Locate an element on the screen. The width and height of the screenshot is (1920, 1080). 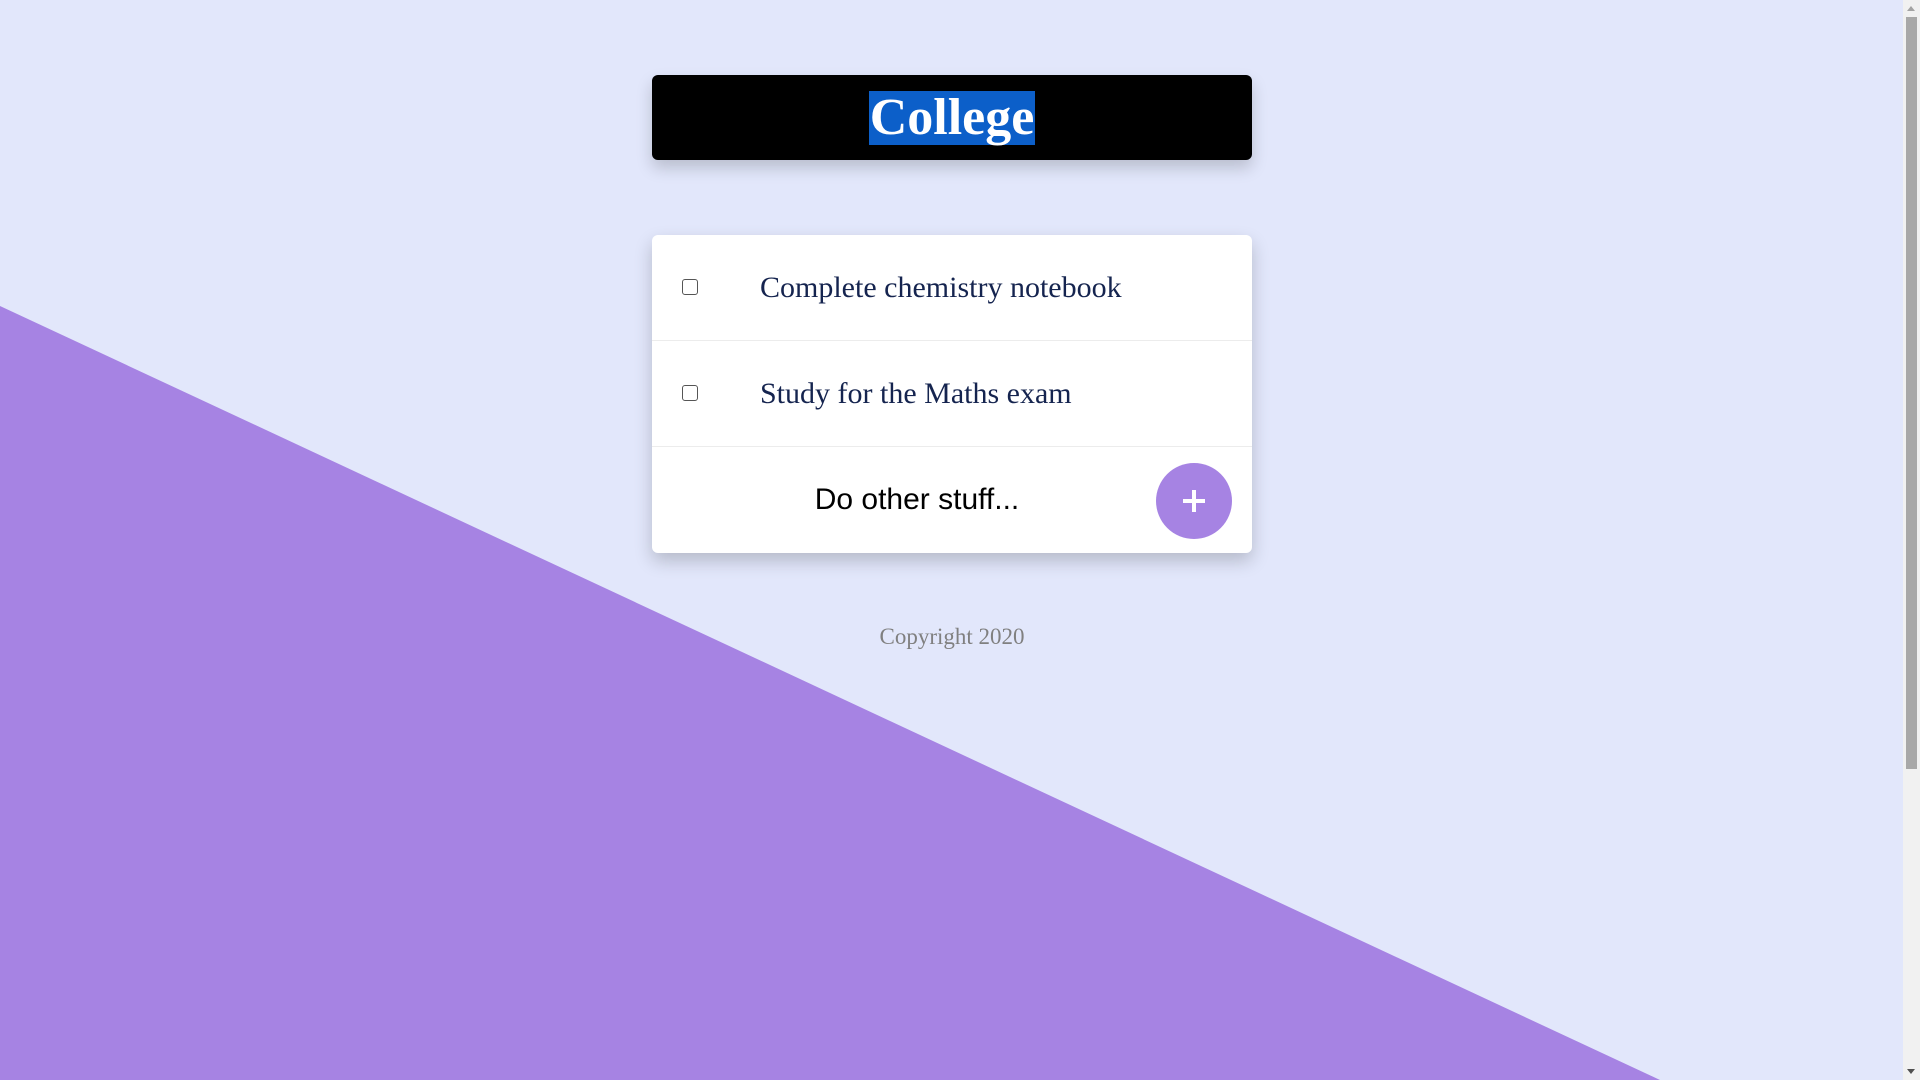
todo-item: Complete chemistry notebook is located at coordinates (952, 288).